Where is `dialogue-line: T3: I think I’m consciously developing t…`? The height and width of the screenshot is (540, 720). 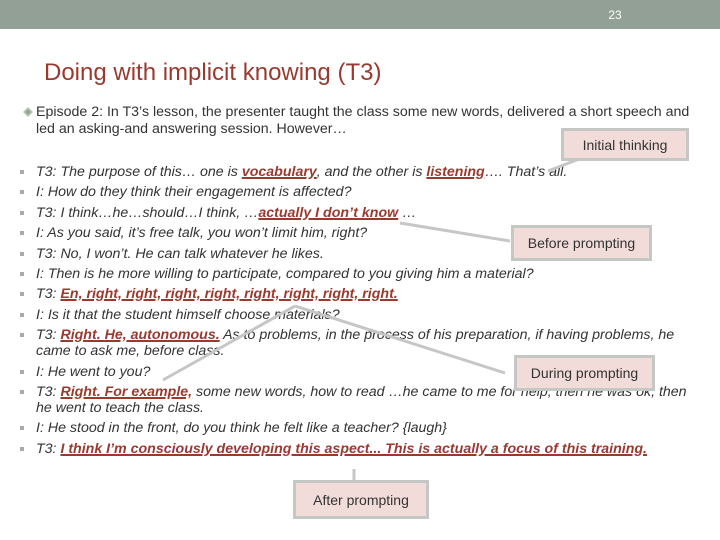
dialogue-line: T3: I think I’m consciously developing t… is located at coordinates (360, 449).